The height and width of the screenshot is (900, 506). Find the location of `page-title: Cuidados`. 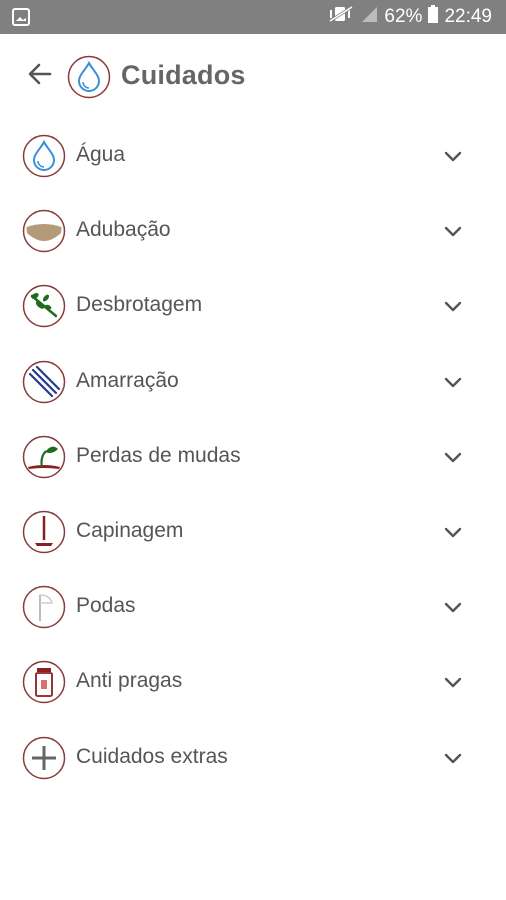

page-title: Cuidados is located at coordinates (183, 75).